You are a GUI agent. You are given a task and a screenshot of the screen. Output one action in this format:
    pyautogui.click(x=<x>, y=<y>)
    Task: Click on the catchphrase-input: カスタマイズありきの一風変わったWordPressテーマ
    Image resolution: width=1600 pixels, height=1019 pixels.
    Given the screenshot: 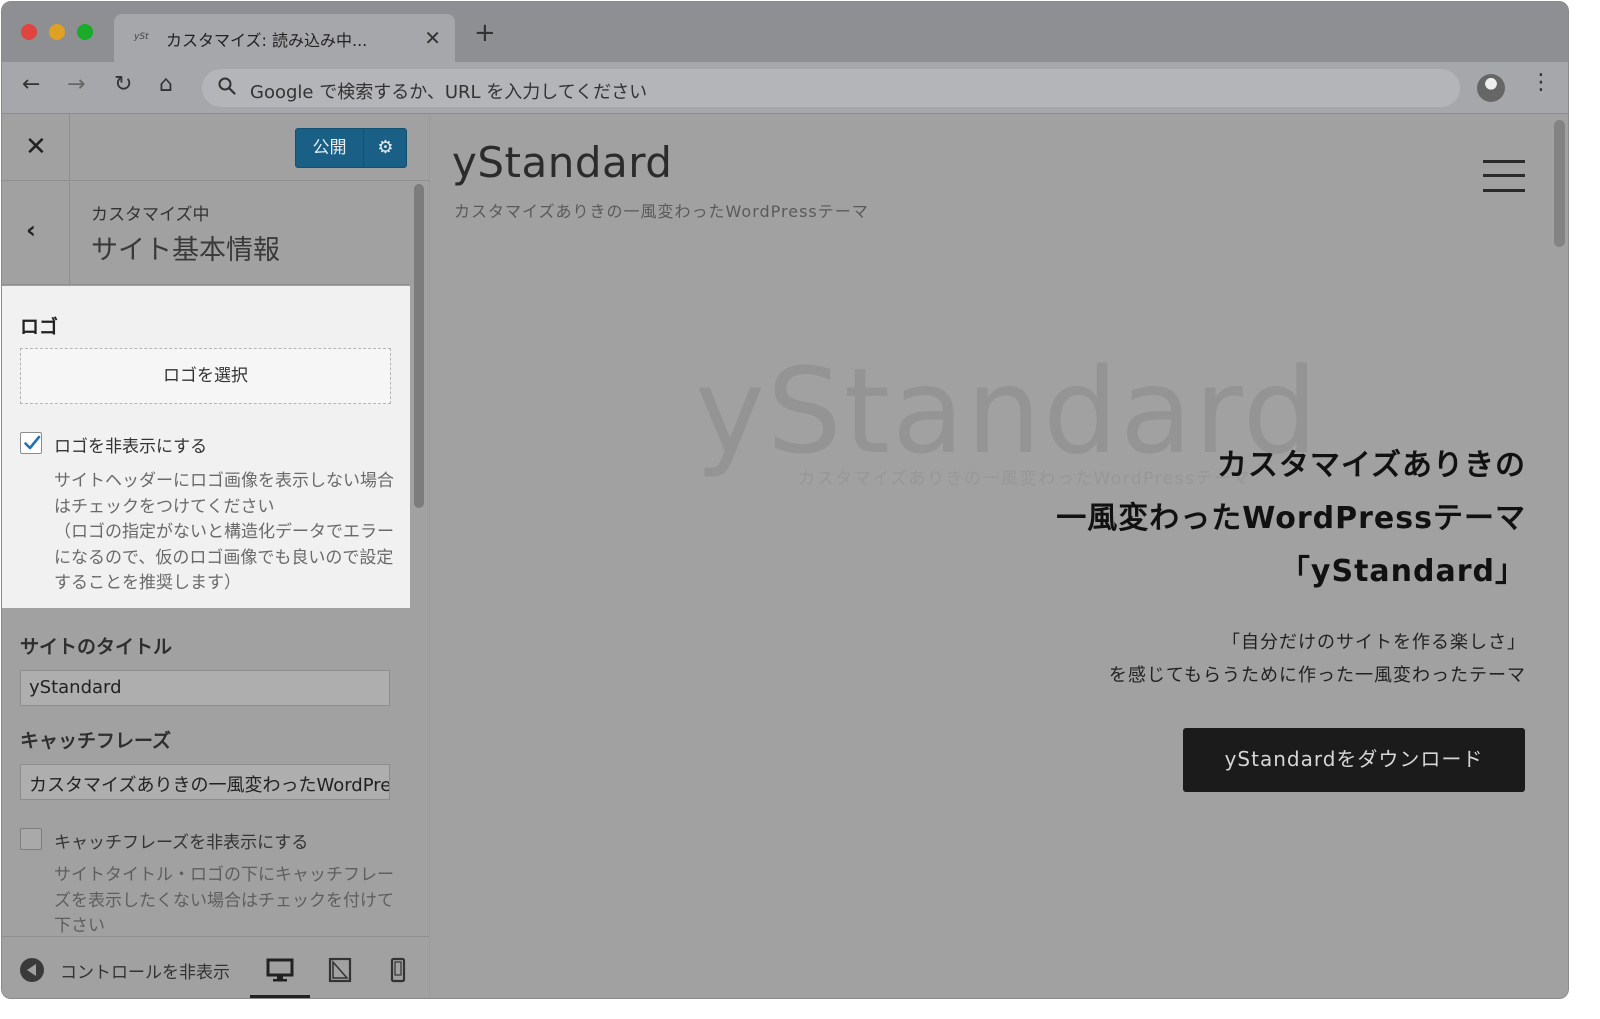 What is the action you would take?
    pyautogui.click(x=205, y=782)
    